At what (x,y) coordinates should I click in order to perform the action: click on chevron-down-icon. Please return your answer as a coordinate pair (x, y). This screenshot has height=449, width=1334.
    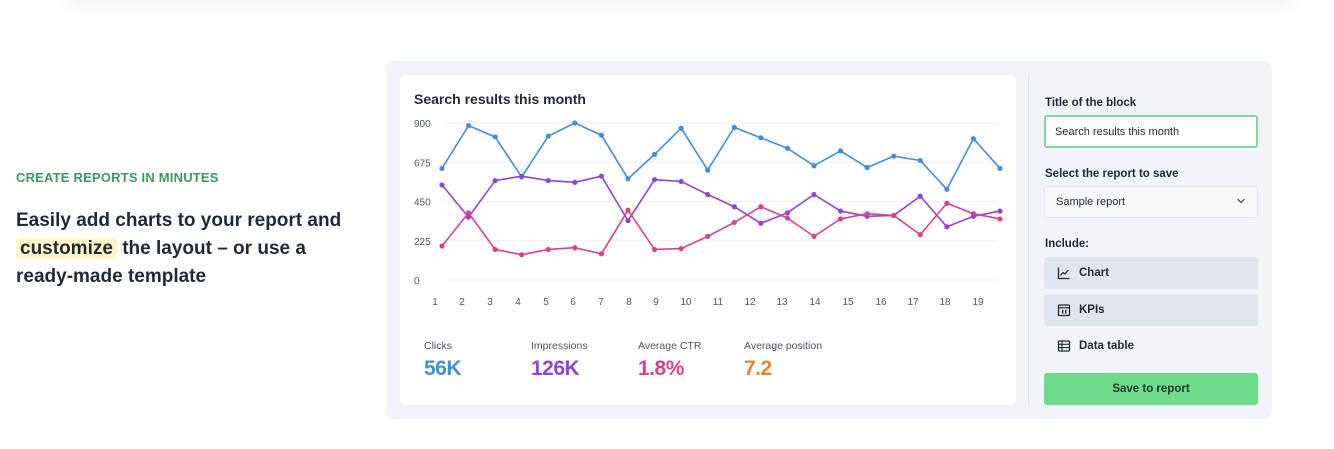
    Looking at the image, I should click on (1241, 202).